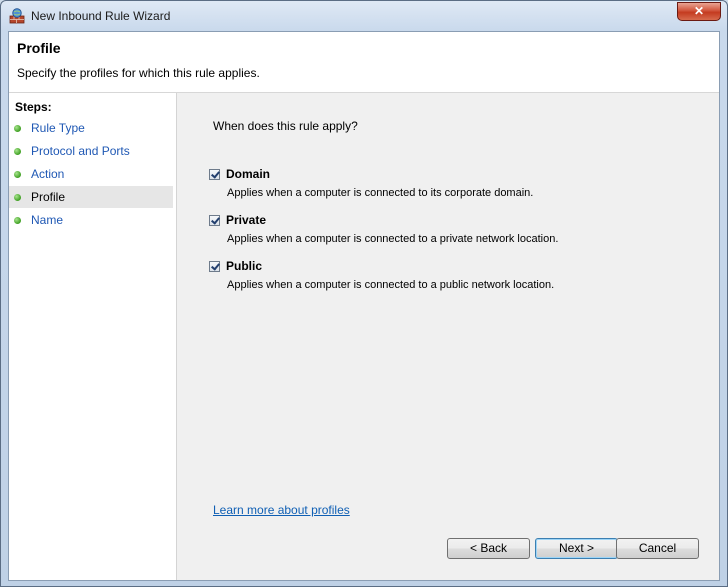 Image resolution: width=728 pixels, height=587 pixels. What do you see at coordinates (58, 128) in the screenshot?
I see `step-label: Rule Type` at bounding box center [58, 128].